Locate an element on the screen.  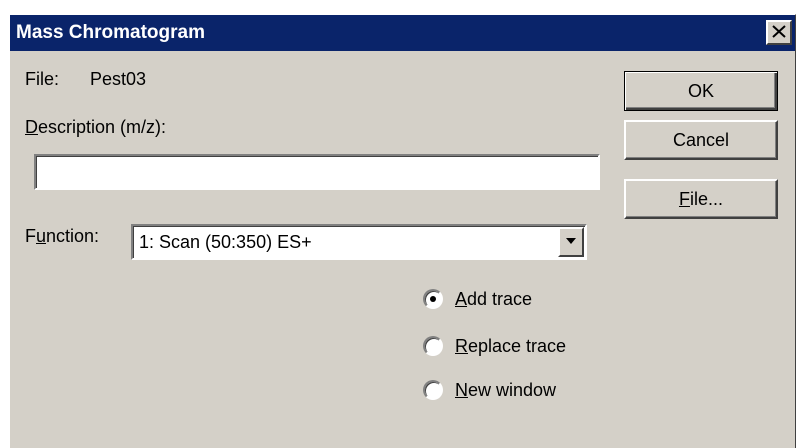
function-label-prefix: F is located at coordinates (30, 236).